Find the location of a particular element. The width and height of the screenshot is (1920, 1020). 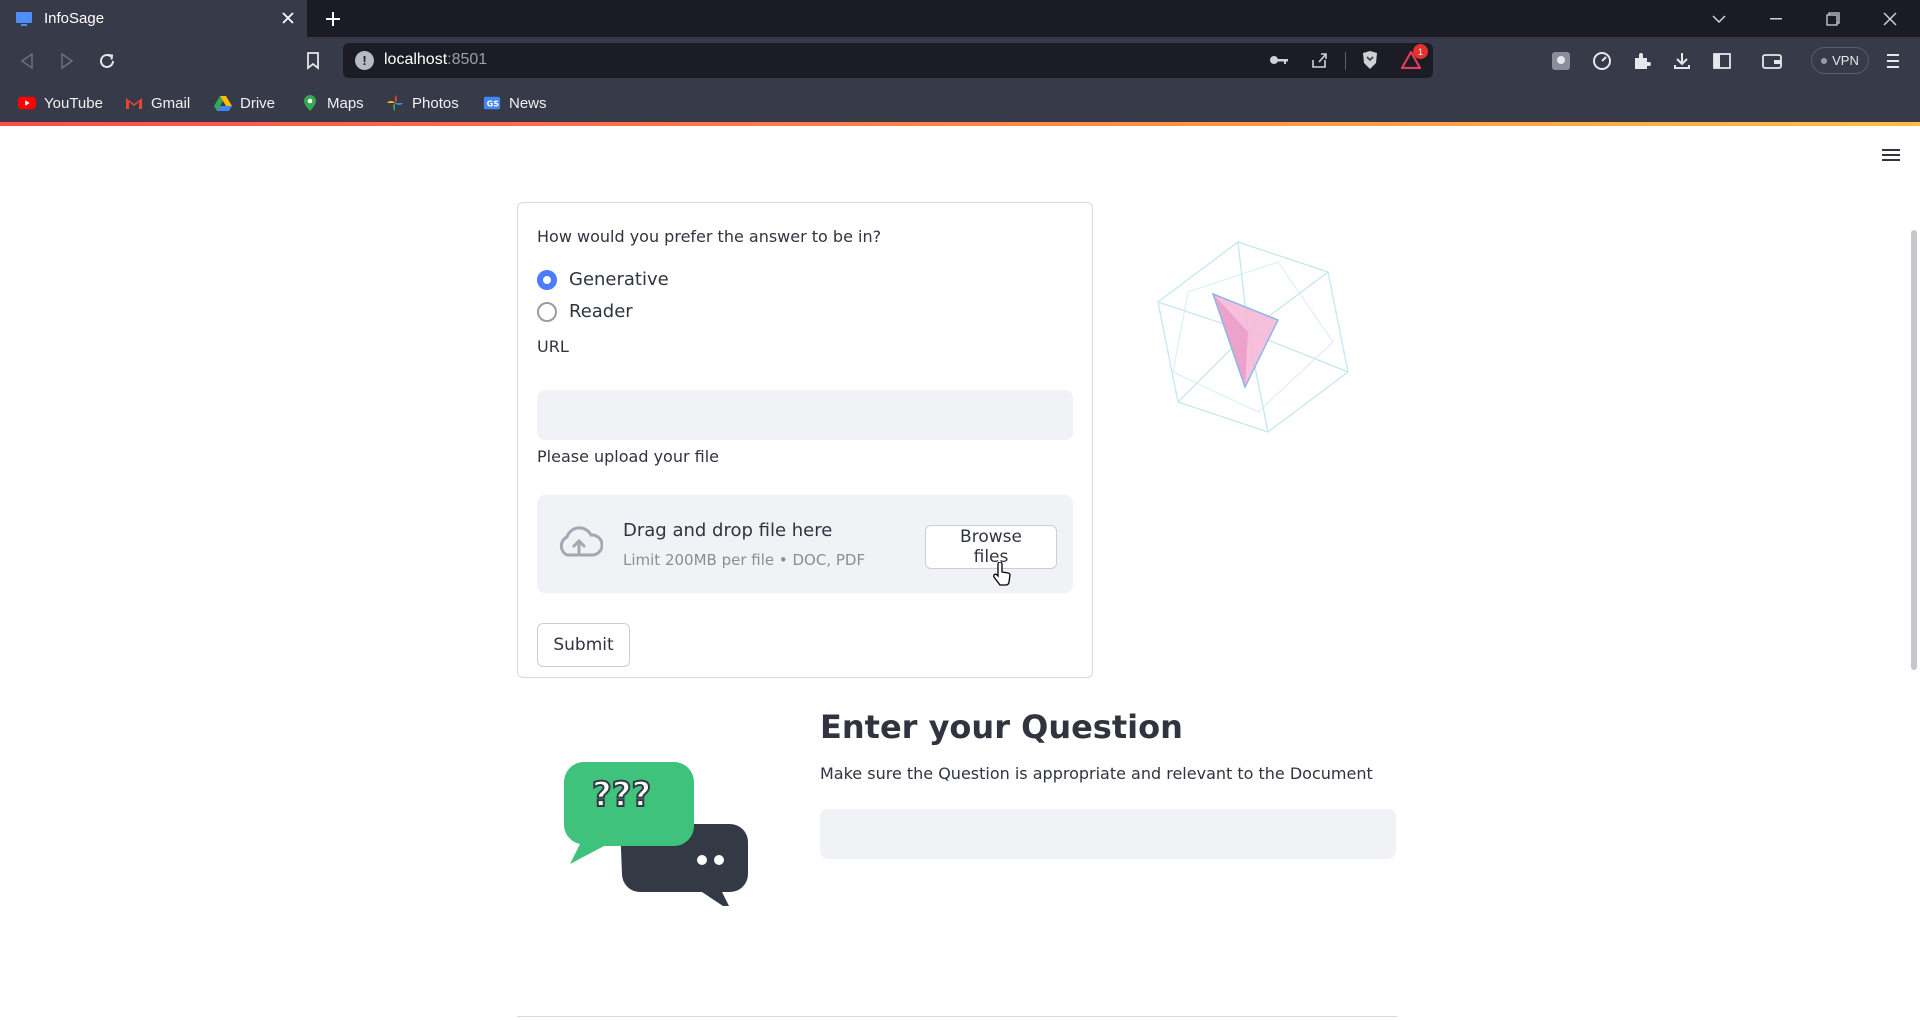

reload-icon is located at coordinates (107, 61).